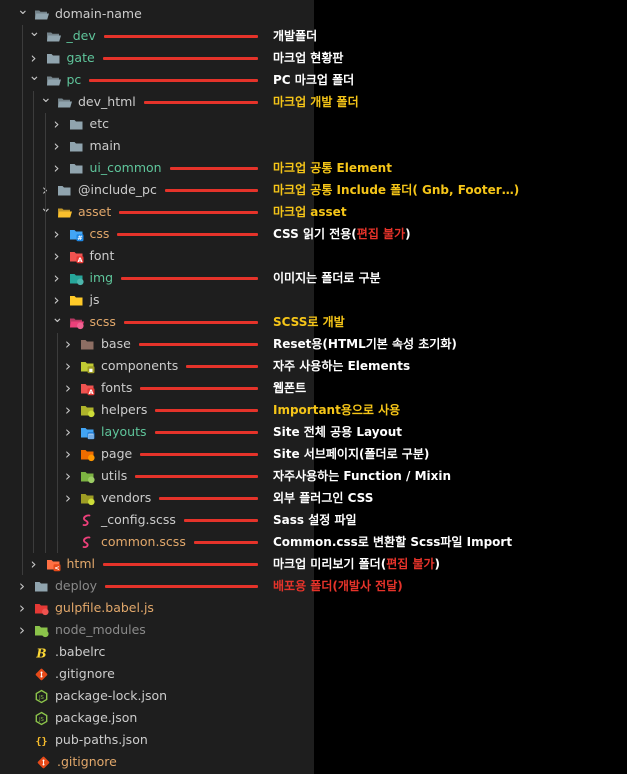 The width and height of the screenshot is (627, 774). What do you see at coordinates (87, 388) in the screenshot?
I see `folder-font-icon: A` at bounding box center [87, 388].